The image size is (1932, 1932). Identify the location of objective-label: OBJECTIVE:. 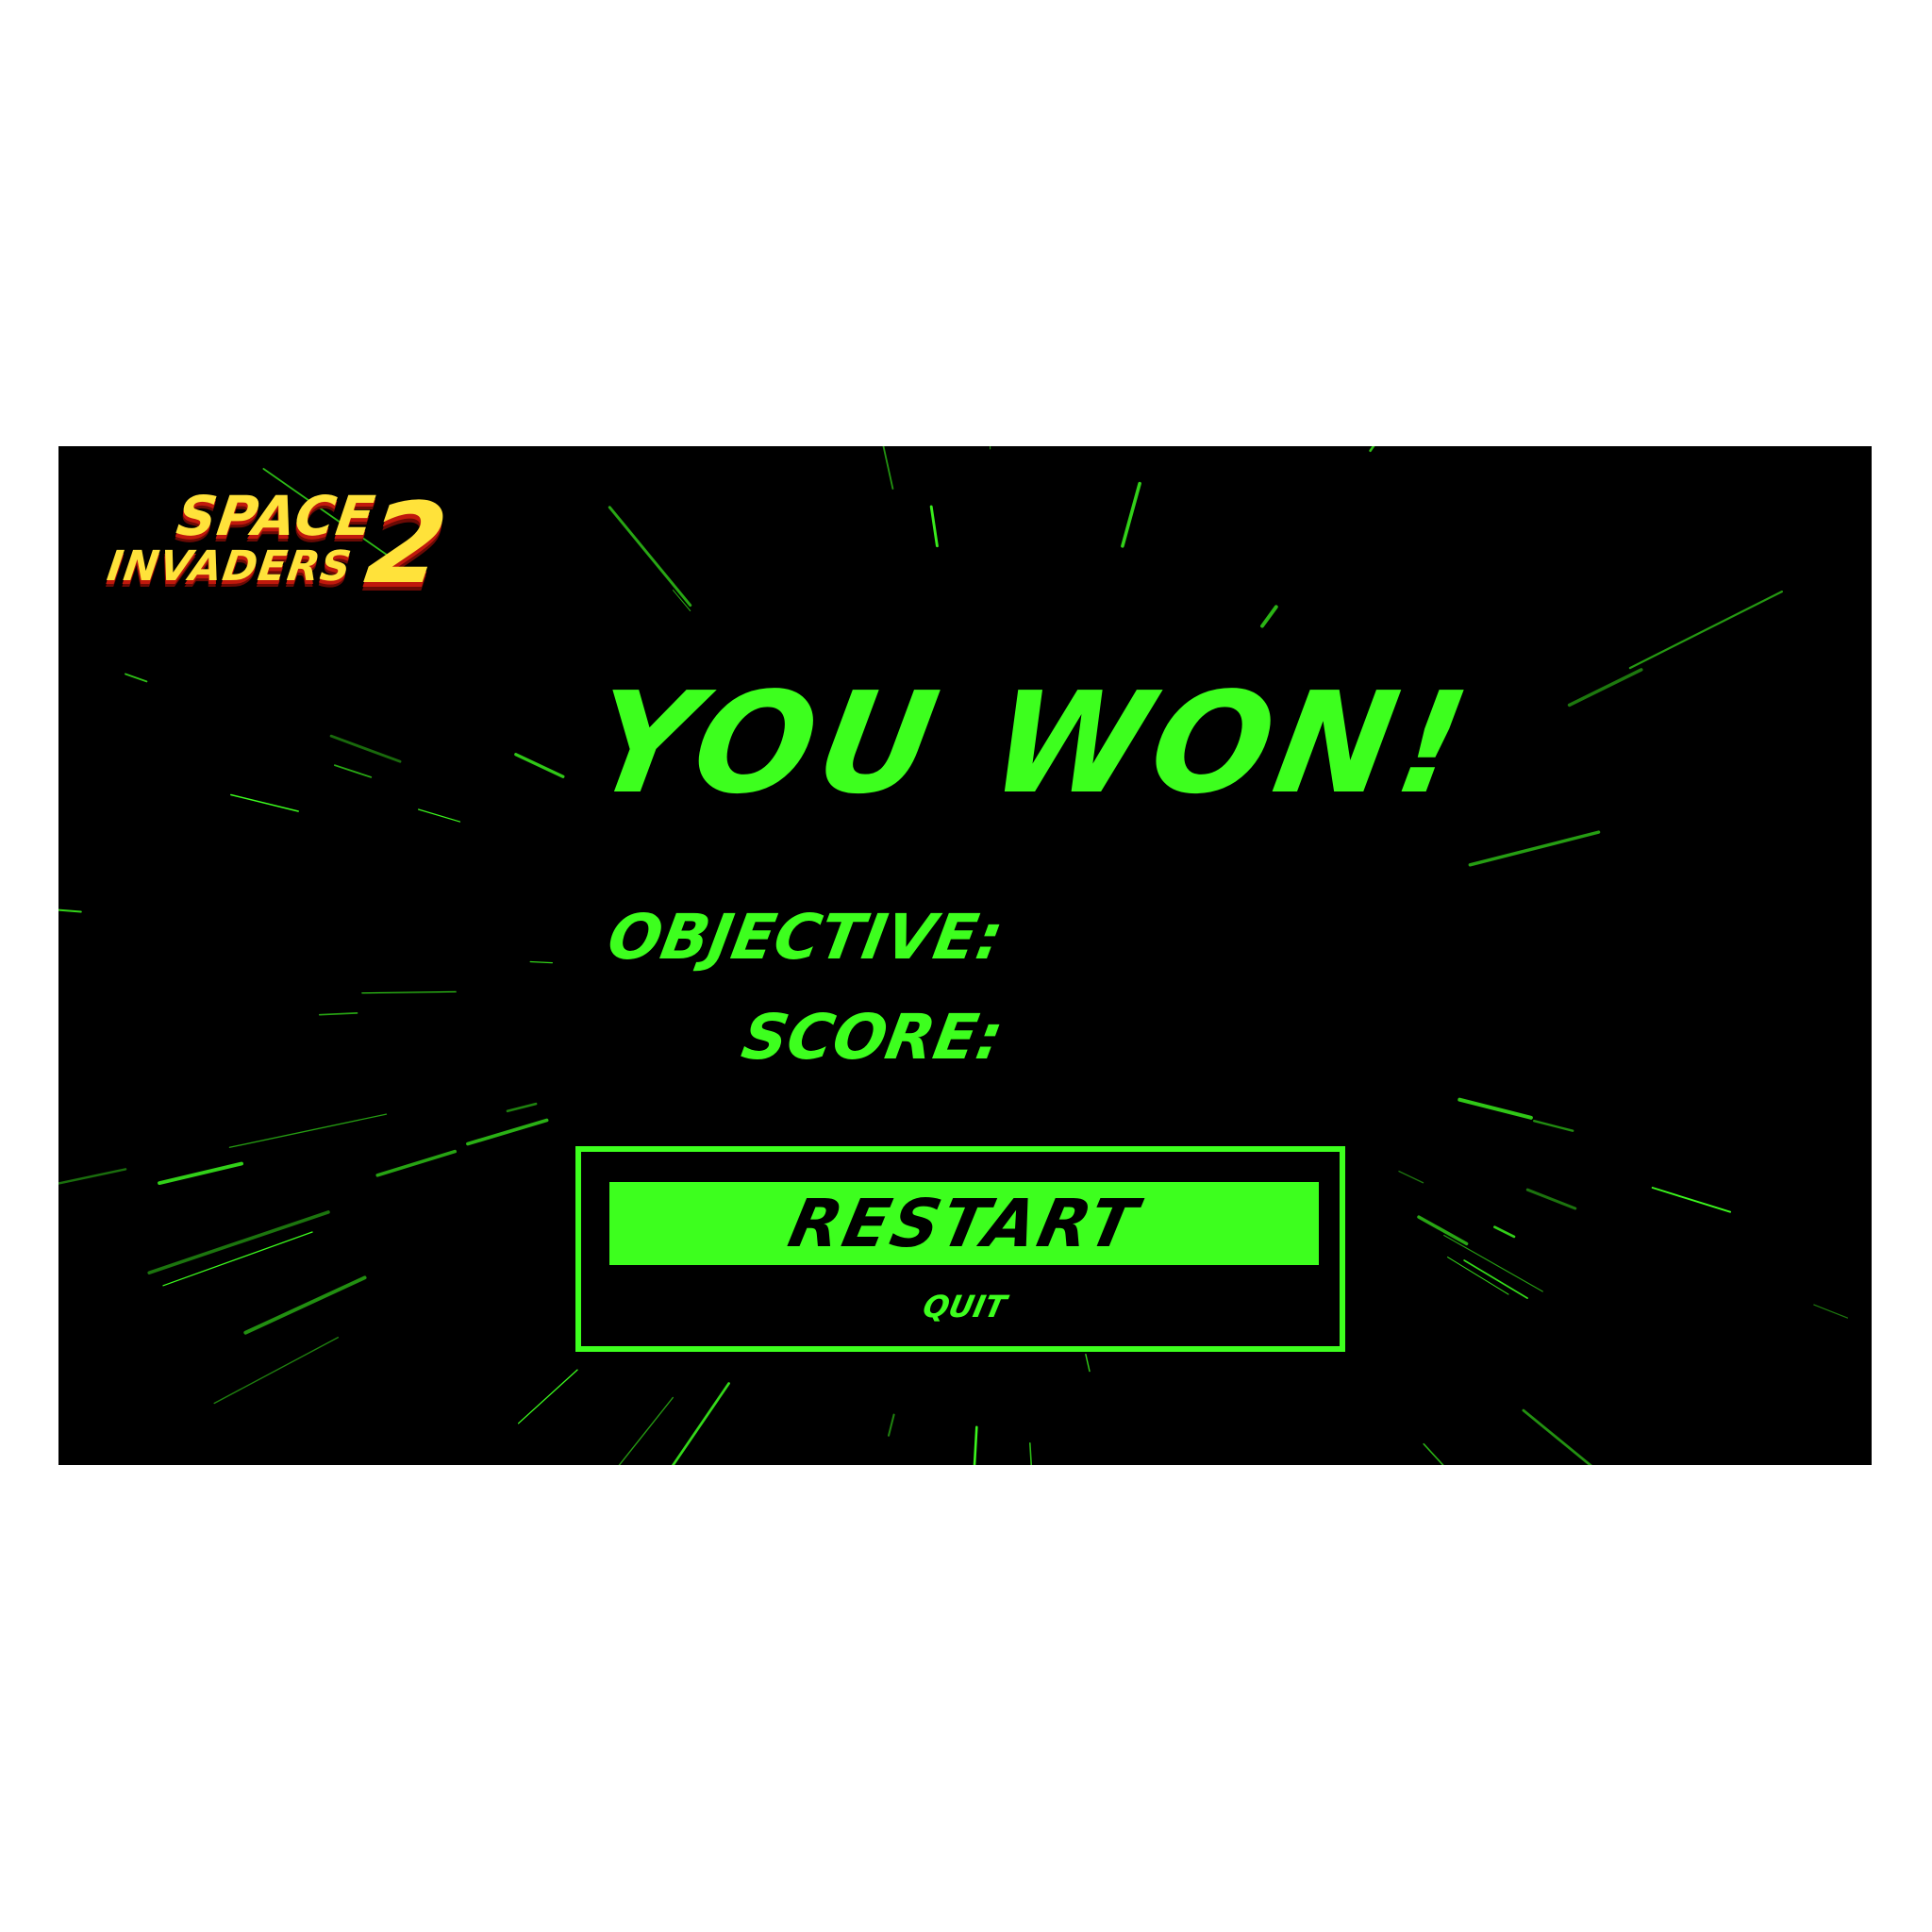
(805, 937).